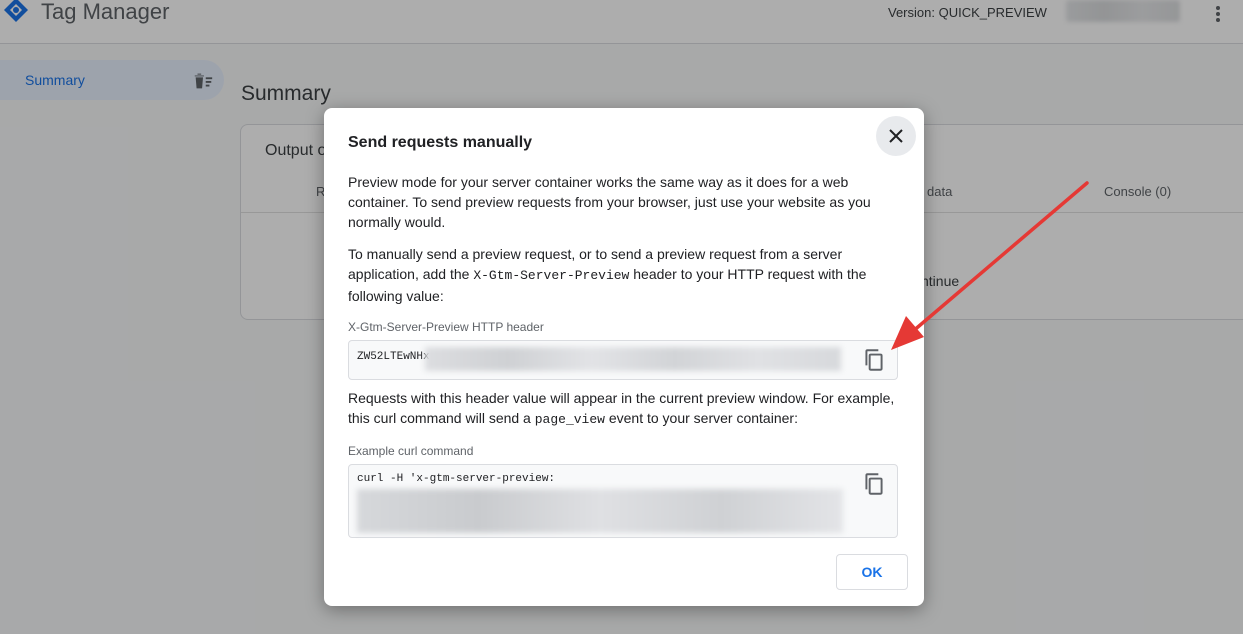 The height and width of the screenshot is (634, 1243). I want to click on dialog-title: Send requests manually, so click(440, 142).